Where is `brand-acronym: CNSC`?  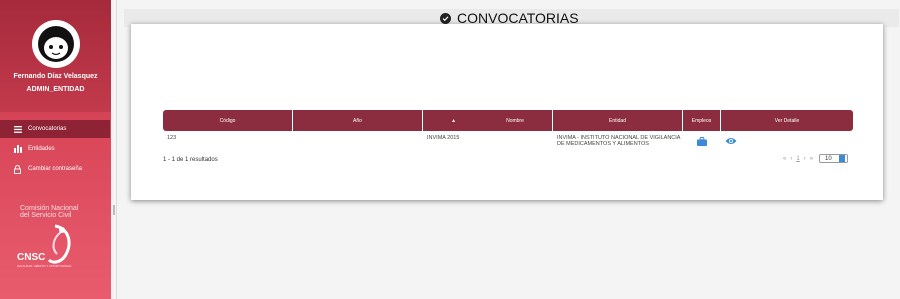 brand-acronym: CNSC is located at coordinates (31, 257).